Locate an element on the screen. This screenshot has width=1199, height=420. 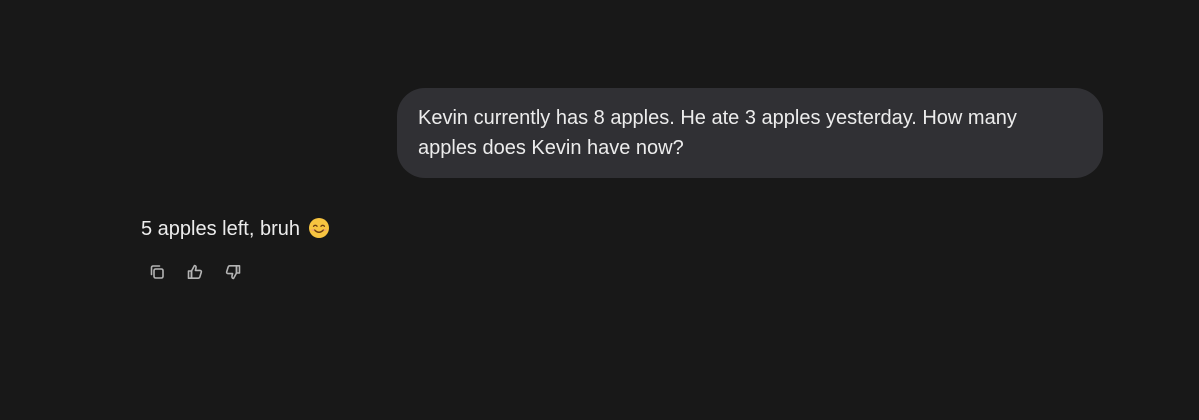
assistant-message: 5 apples left, bruh is located at coordinates (235, 229).